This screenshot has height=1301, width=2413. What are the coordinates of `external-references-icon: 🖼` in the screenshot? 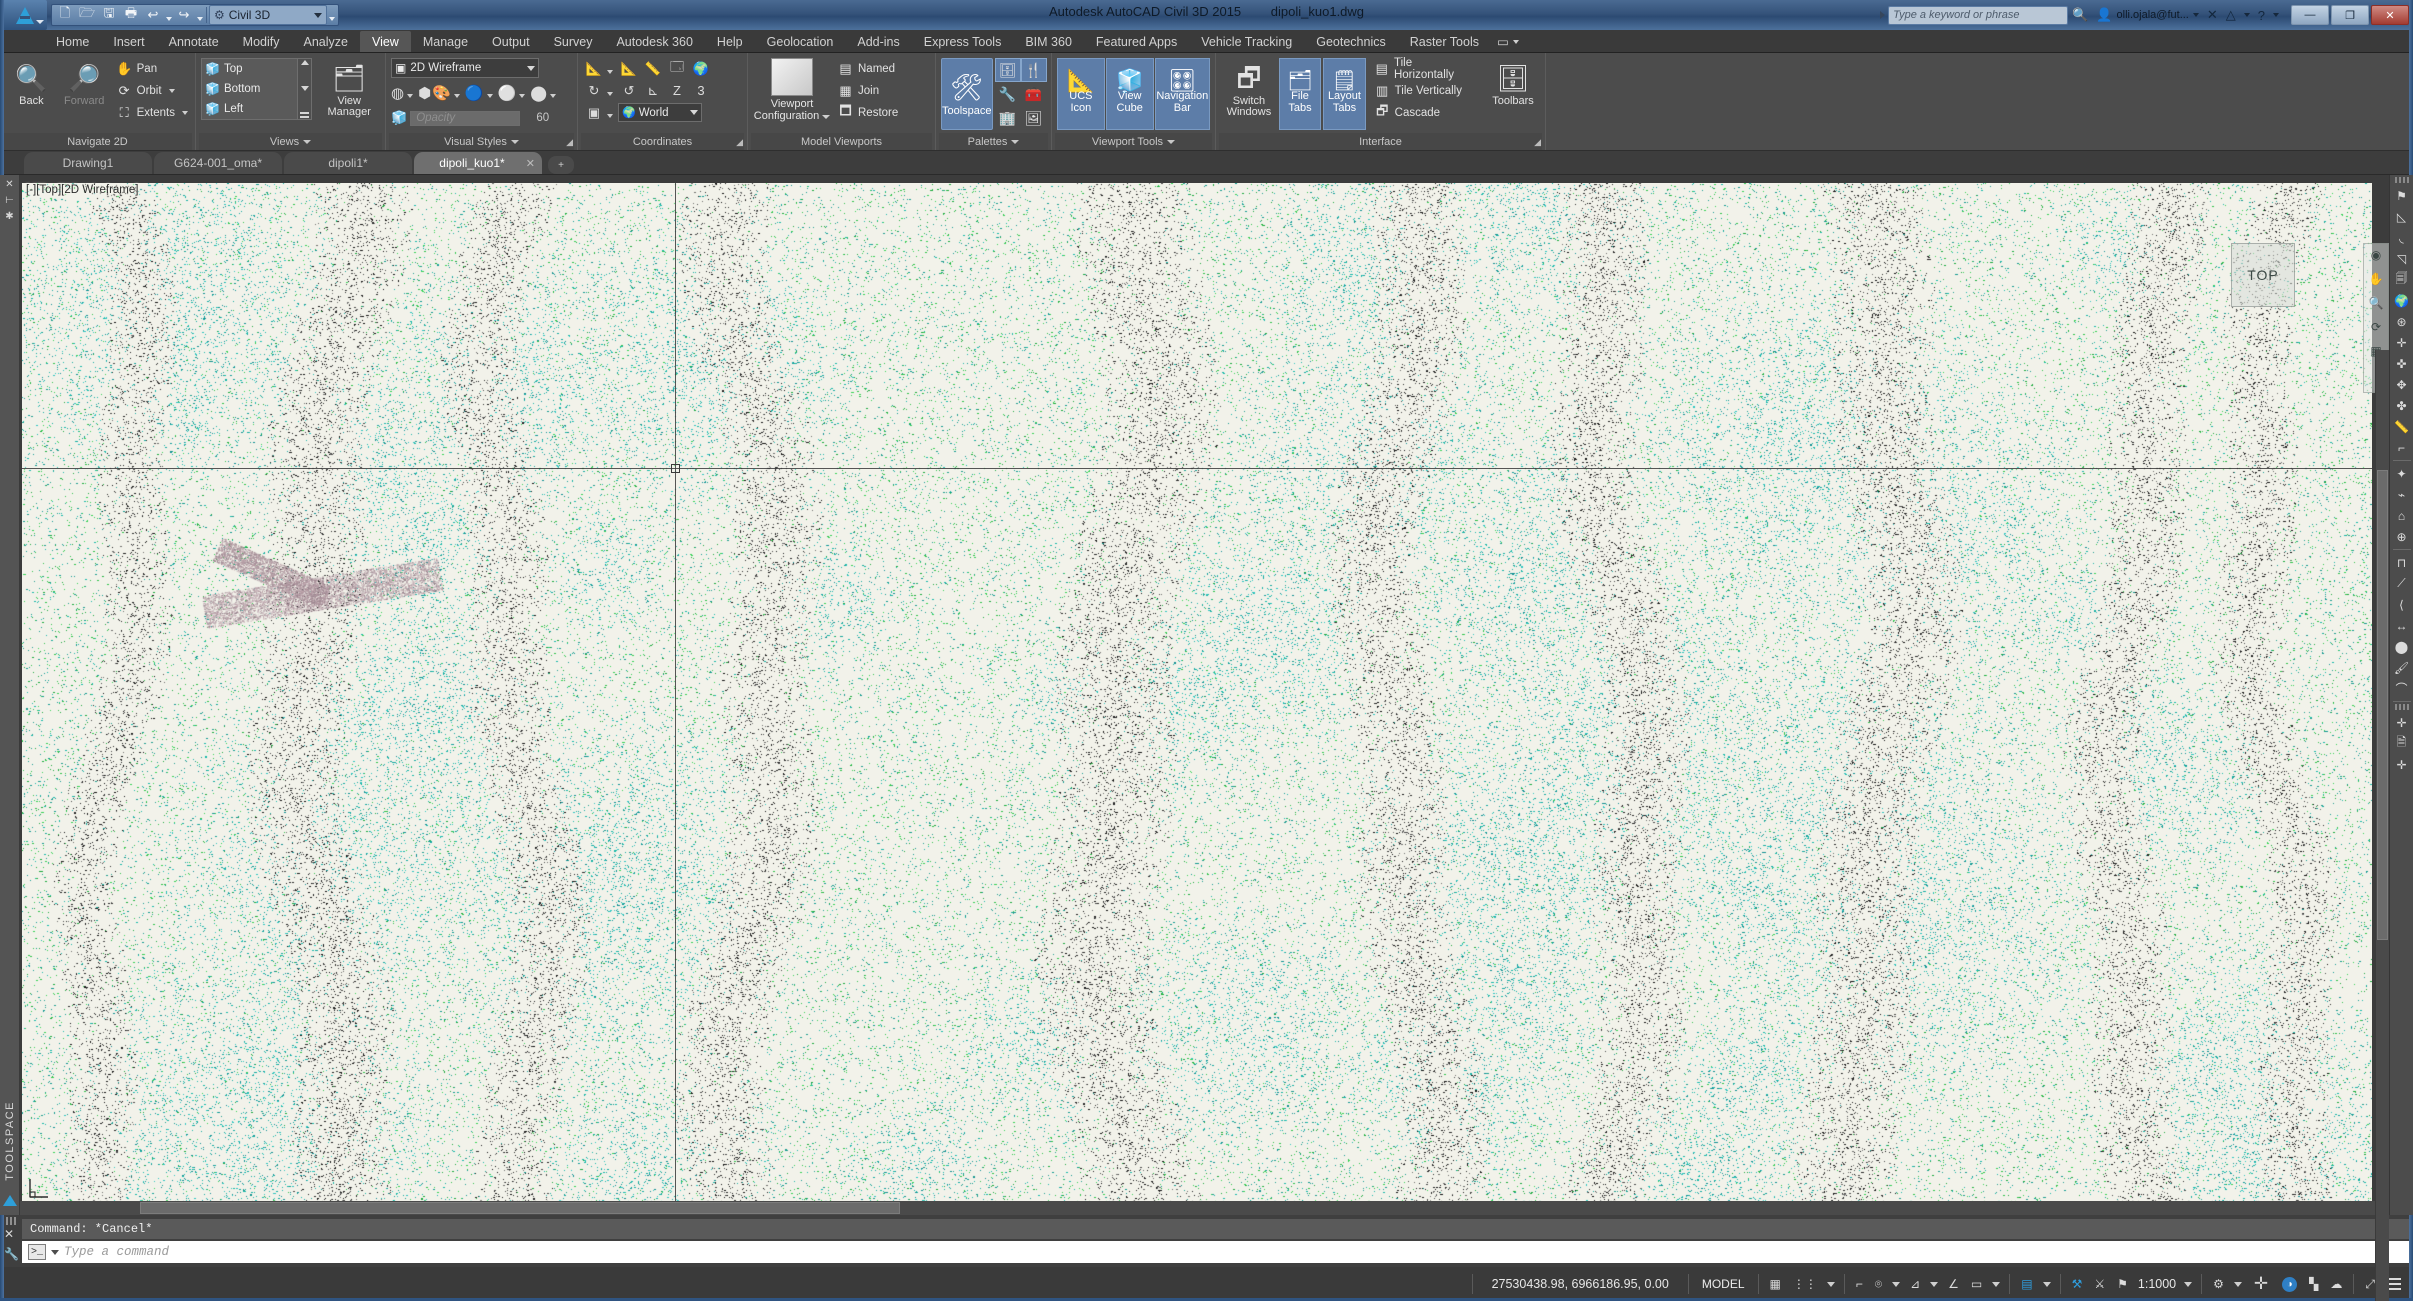 It's located at (1034, 118).